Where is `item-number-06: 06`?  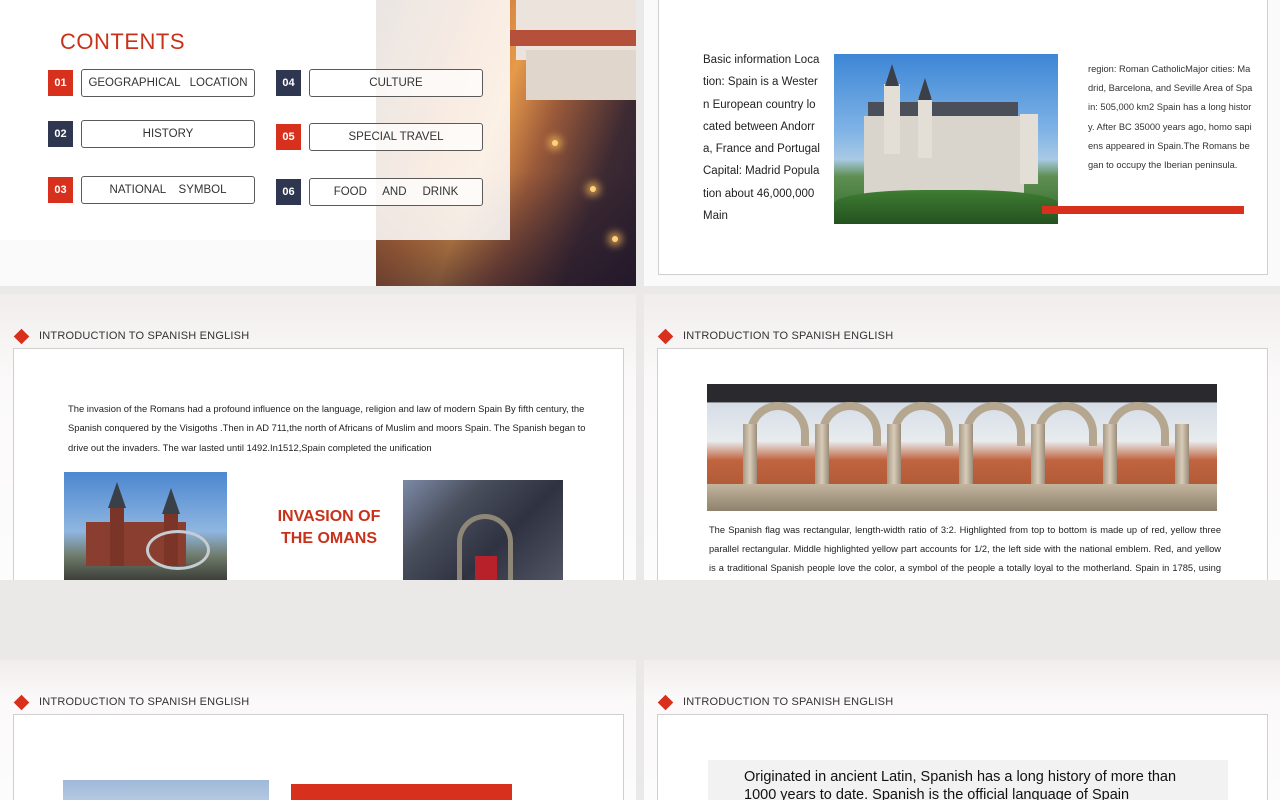 item-number-06: 06 is located at coordinates (288, 192).